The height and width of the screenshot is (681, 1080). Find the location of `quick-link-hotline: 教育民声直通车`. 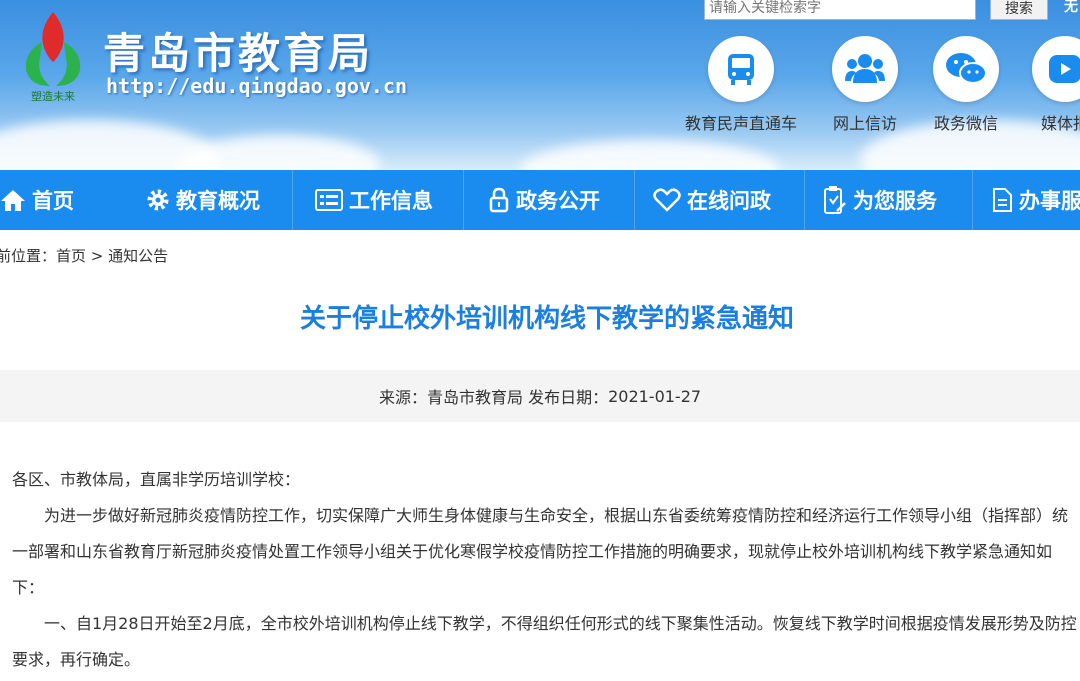

quick-link-hotline: 教育民声直通车 is located at coordinates (741, 85).